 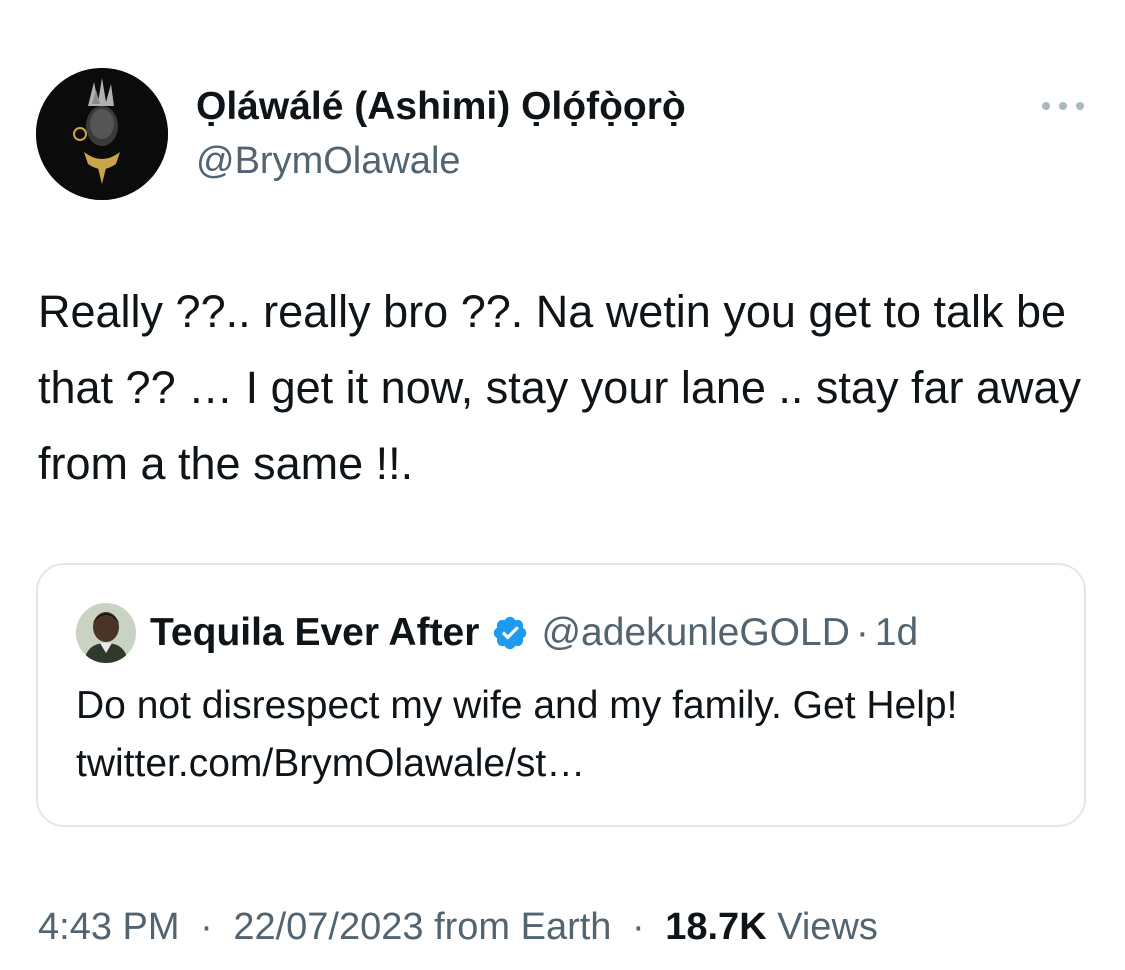 What do you see at coordinates (534, 633) in the screenshot?
I see `quoted-tweet-header: Tequila Ever After @adekunleGOLD · 1d` at bounding box center [534, 633].